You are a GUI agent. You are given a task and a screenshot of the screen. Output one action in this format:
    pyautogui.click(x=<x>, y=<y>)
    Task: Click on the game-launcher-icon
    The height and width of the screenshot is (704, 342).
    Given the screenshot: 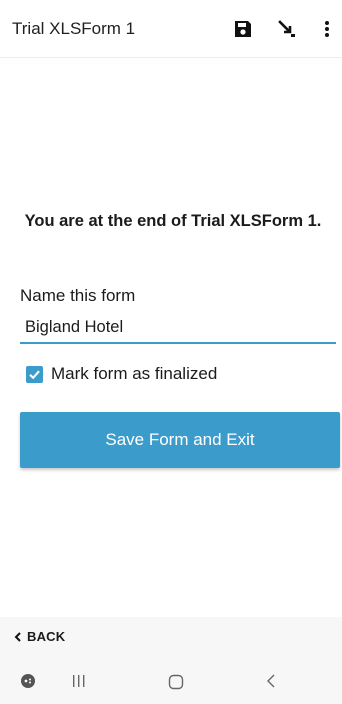 What is the action you would take?
    pyautogui.click(x=28, y=681)
    